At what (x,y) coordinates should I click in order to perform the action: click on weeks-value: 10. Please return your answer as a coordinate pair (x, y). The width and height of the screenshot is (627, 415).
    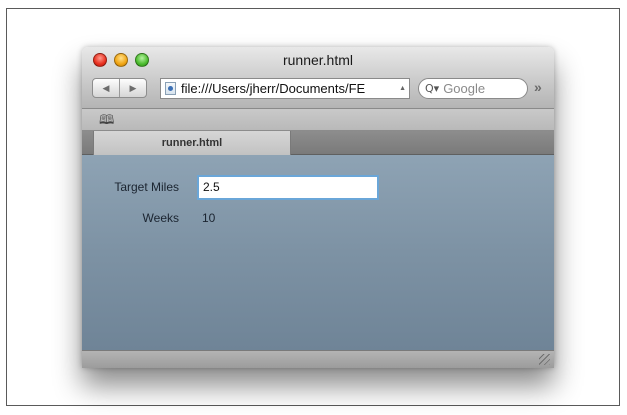
    Looking at the image, I should click on (209, 218).